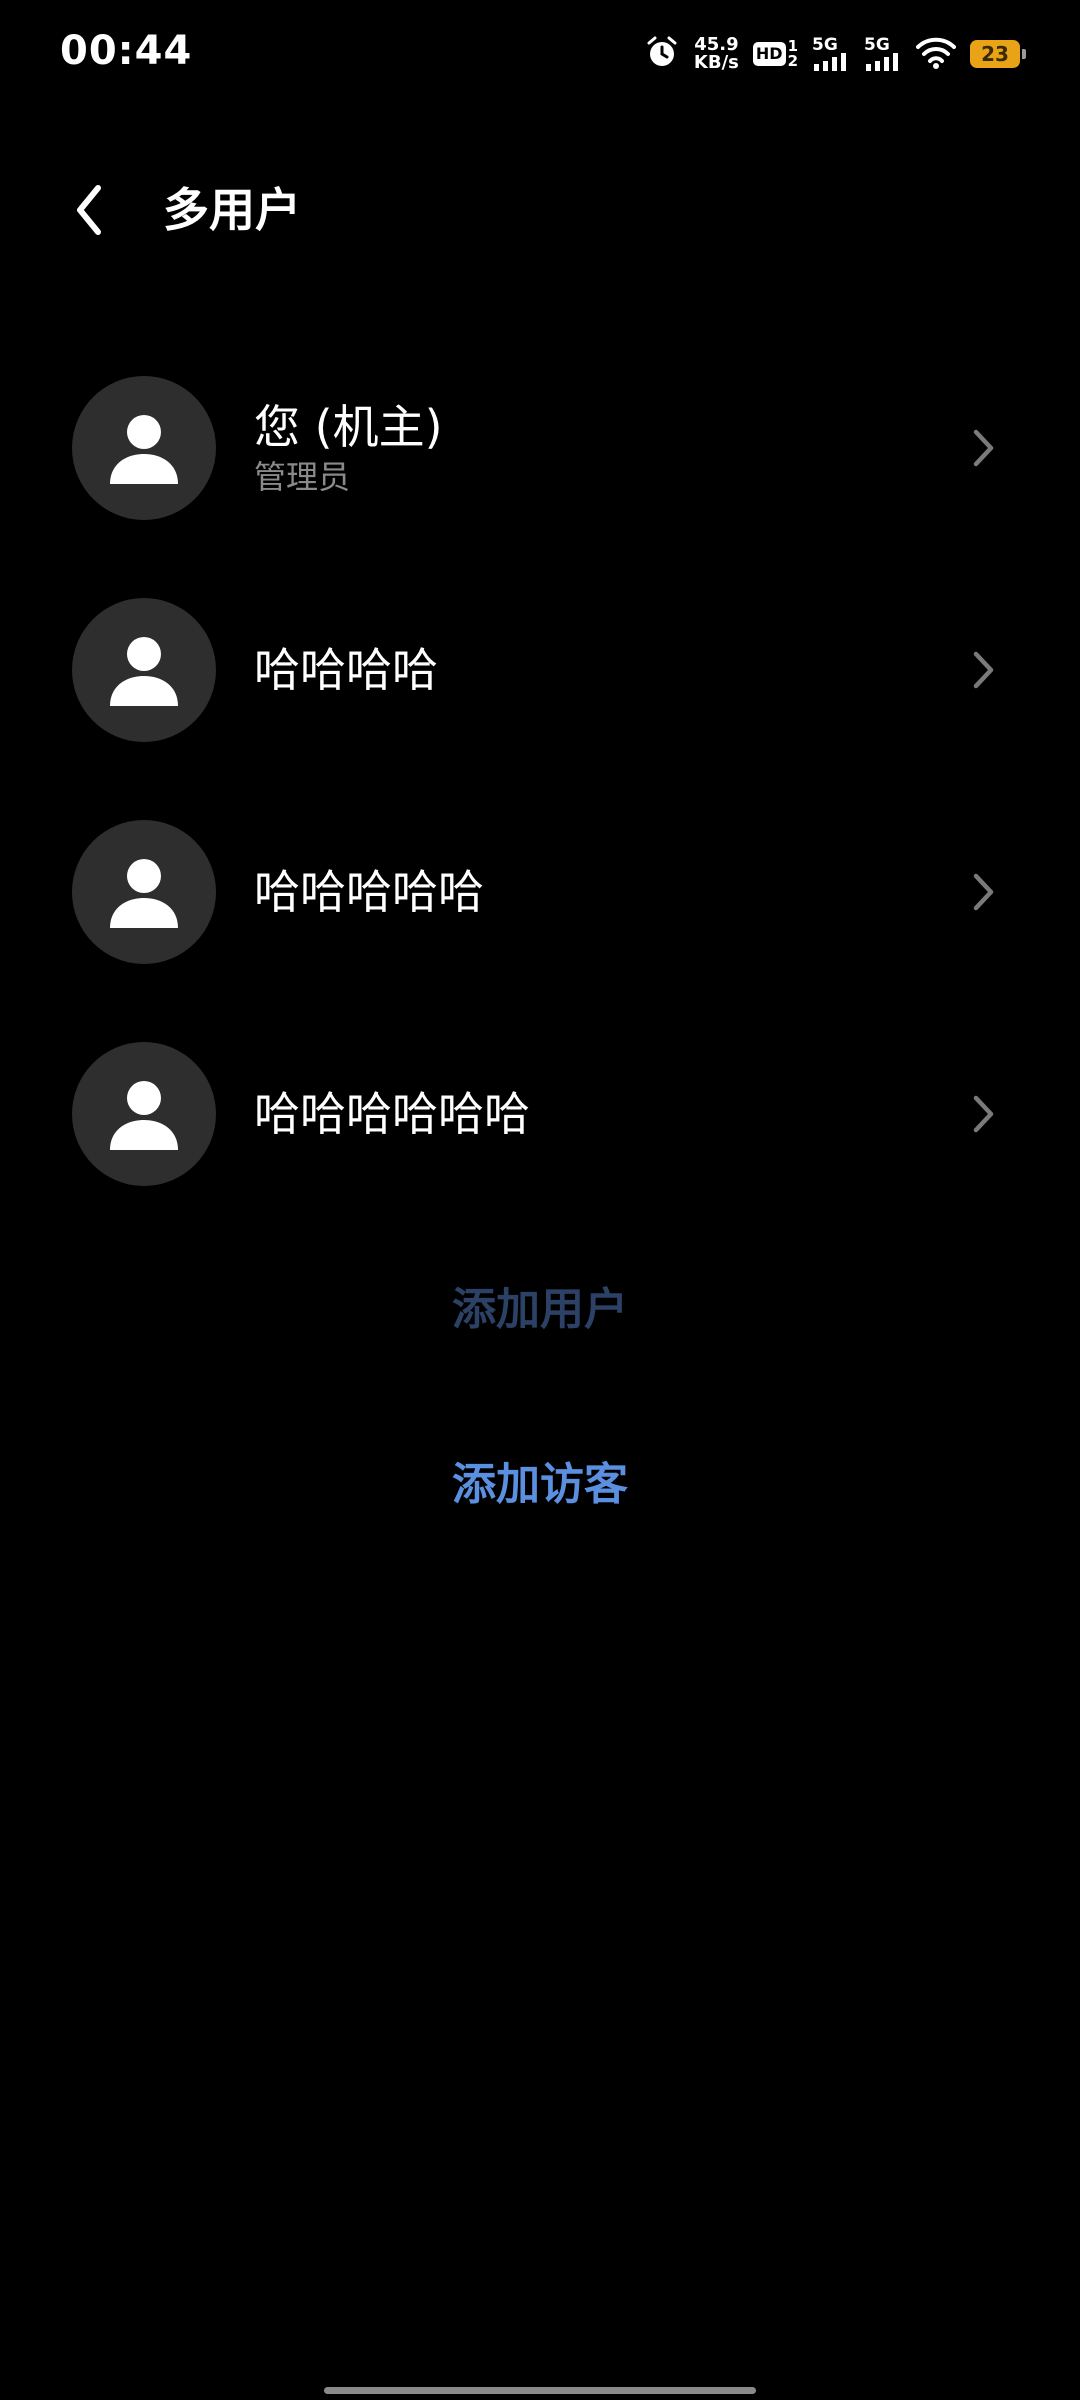 Image resolution: width=1080 pixels, height=2400 pixels. I want to click on signal-icon-sim2: 5G, so click(883, 54).